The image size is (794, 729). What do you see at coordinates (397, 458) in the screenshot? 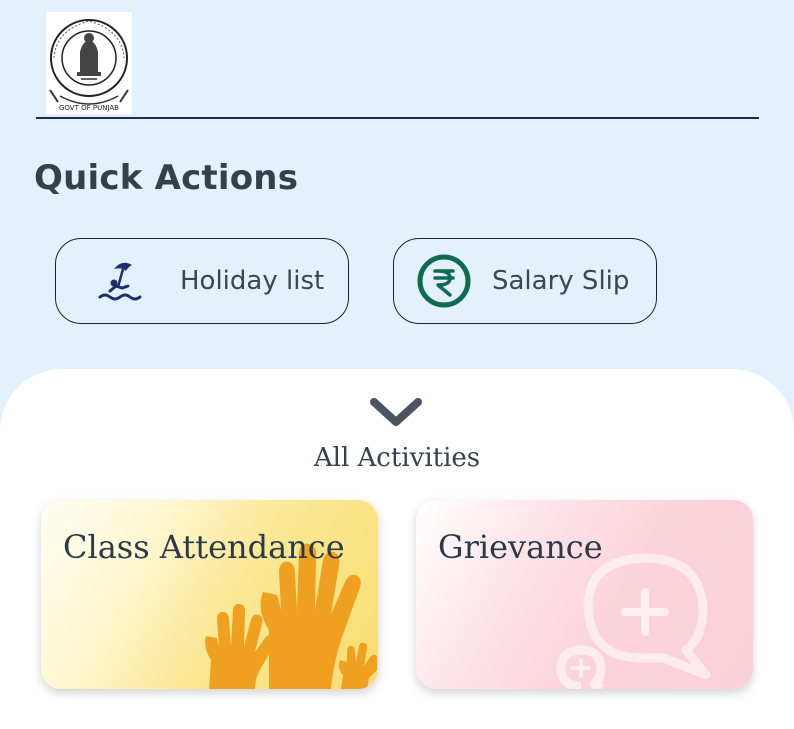
I see `all-activities-title: All Activities` at bounding box center [397, 458].